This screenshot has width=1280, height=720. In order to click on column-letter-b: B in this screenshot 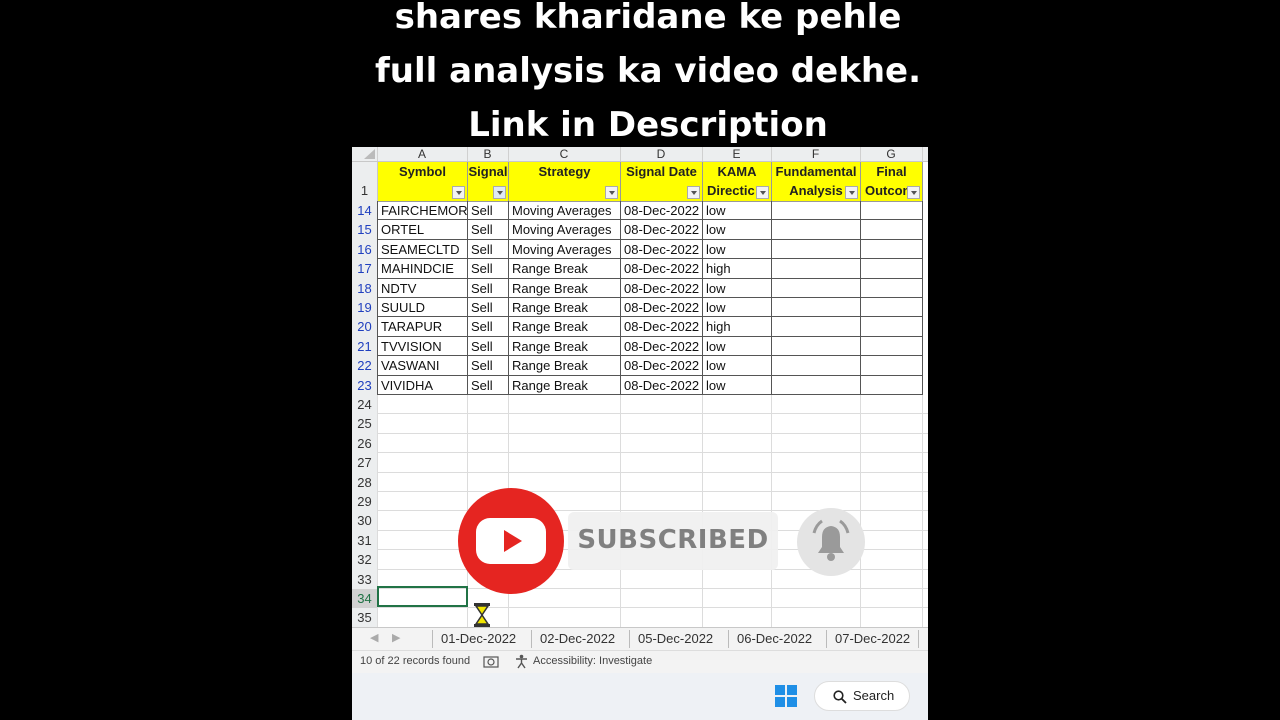, I will do `click(488, 154)`.